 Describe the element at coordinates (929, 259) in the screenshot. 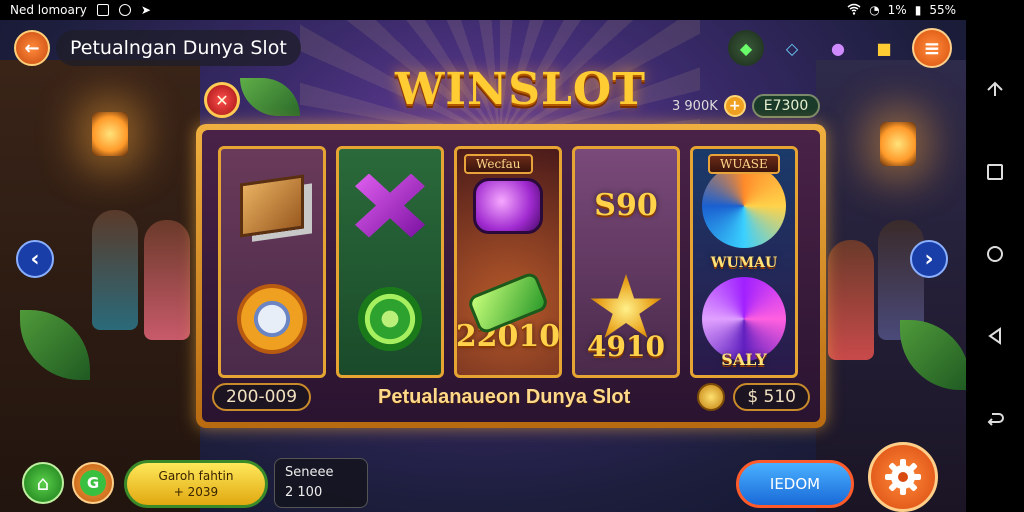

I see `next-arrow-button: ›` at that location.